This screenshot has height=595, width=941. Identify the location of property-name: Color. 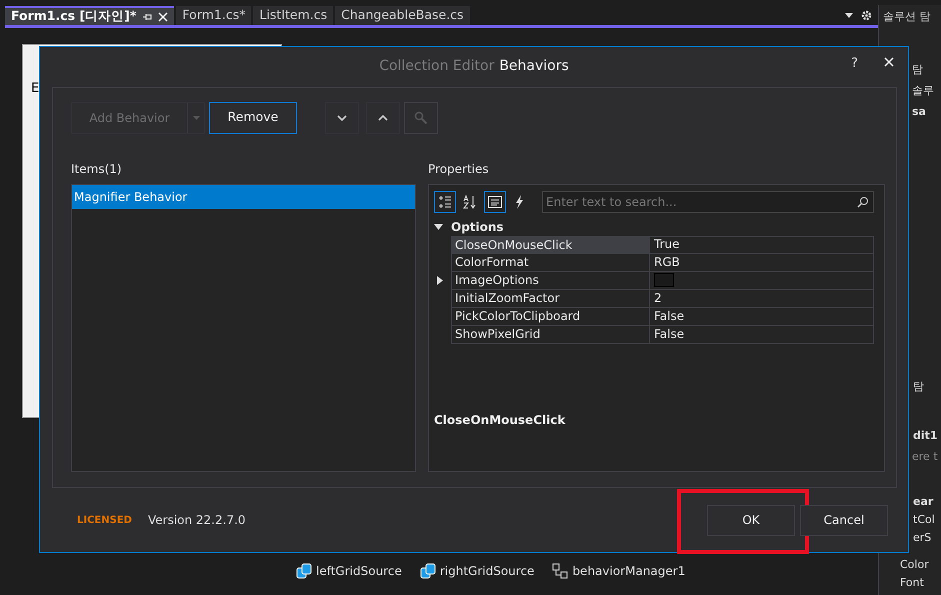
(914, 564).